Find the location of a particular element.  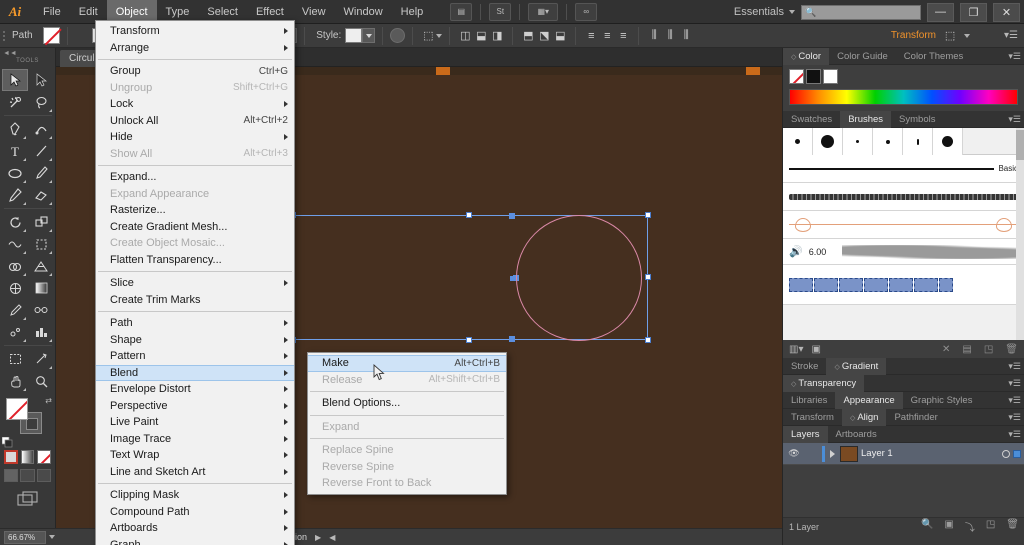

menu-item-hide: Hide is located at coordinates (195, 137).